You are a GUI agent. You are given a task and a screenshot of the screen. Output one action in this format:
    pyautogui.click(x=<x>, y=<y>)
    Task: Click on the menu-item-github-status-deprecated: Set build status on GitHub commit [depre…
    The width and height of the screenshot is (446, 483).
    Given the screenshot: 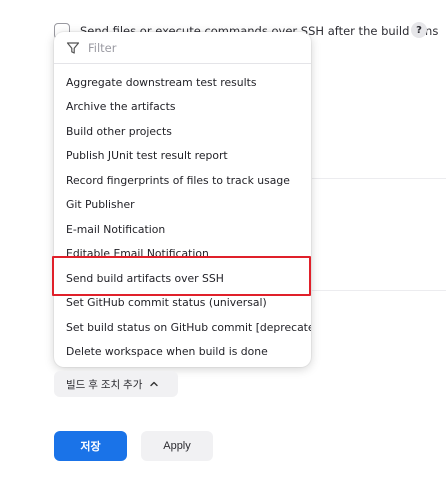 What is the action you would take?
    pyautogui.click(x=182, y=327)
    